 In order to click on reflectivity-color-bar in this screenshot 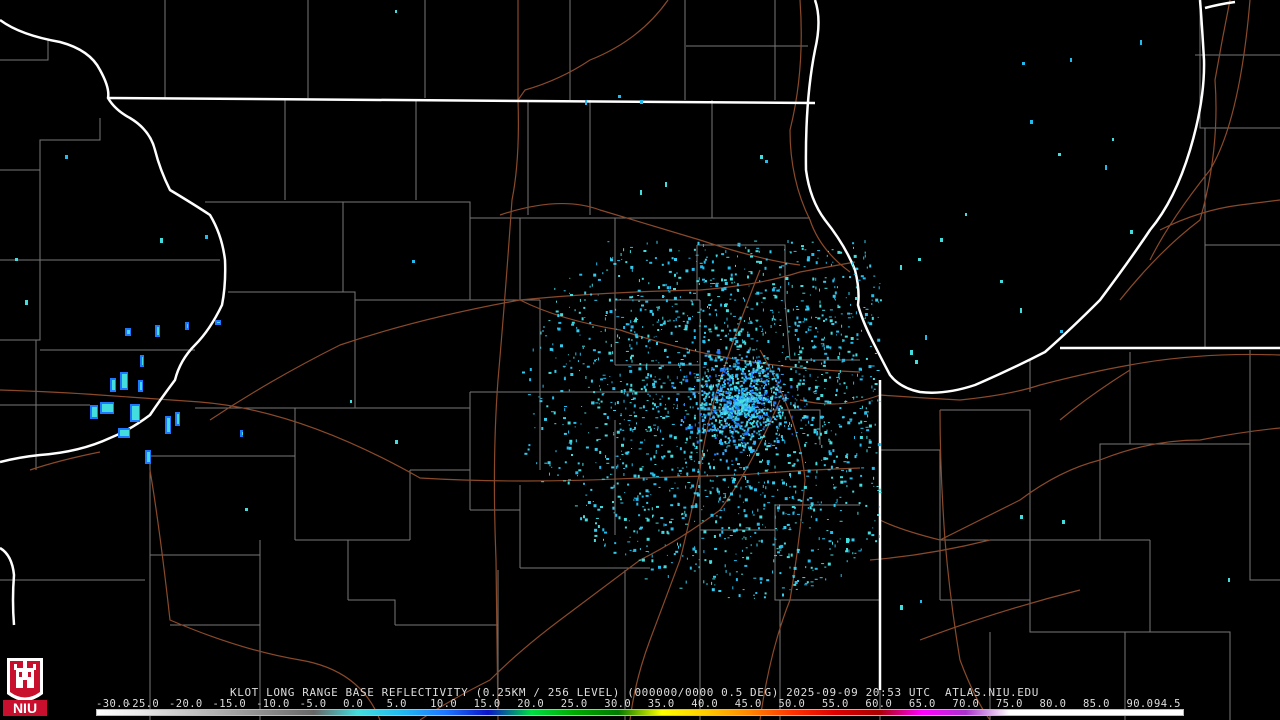, I will do `click(640, 712)`.